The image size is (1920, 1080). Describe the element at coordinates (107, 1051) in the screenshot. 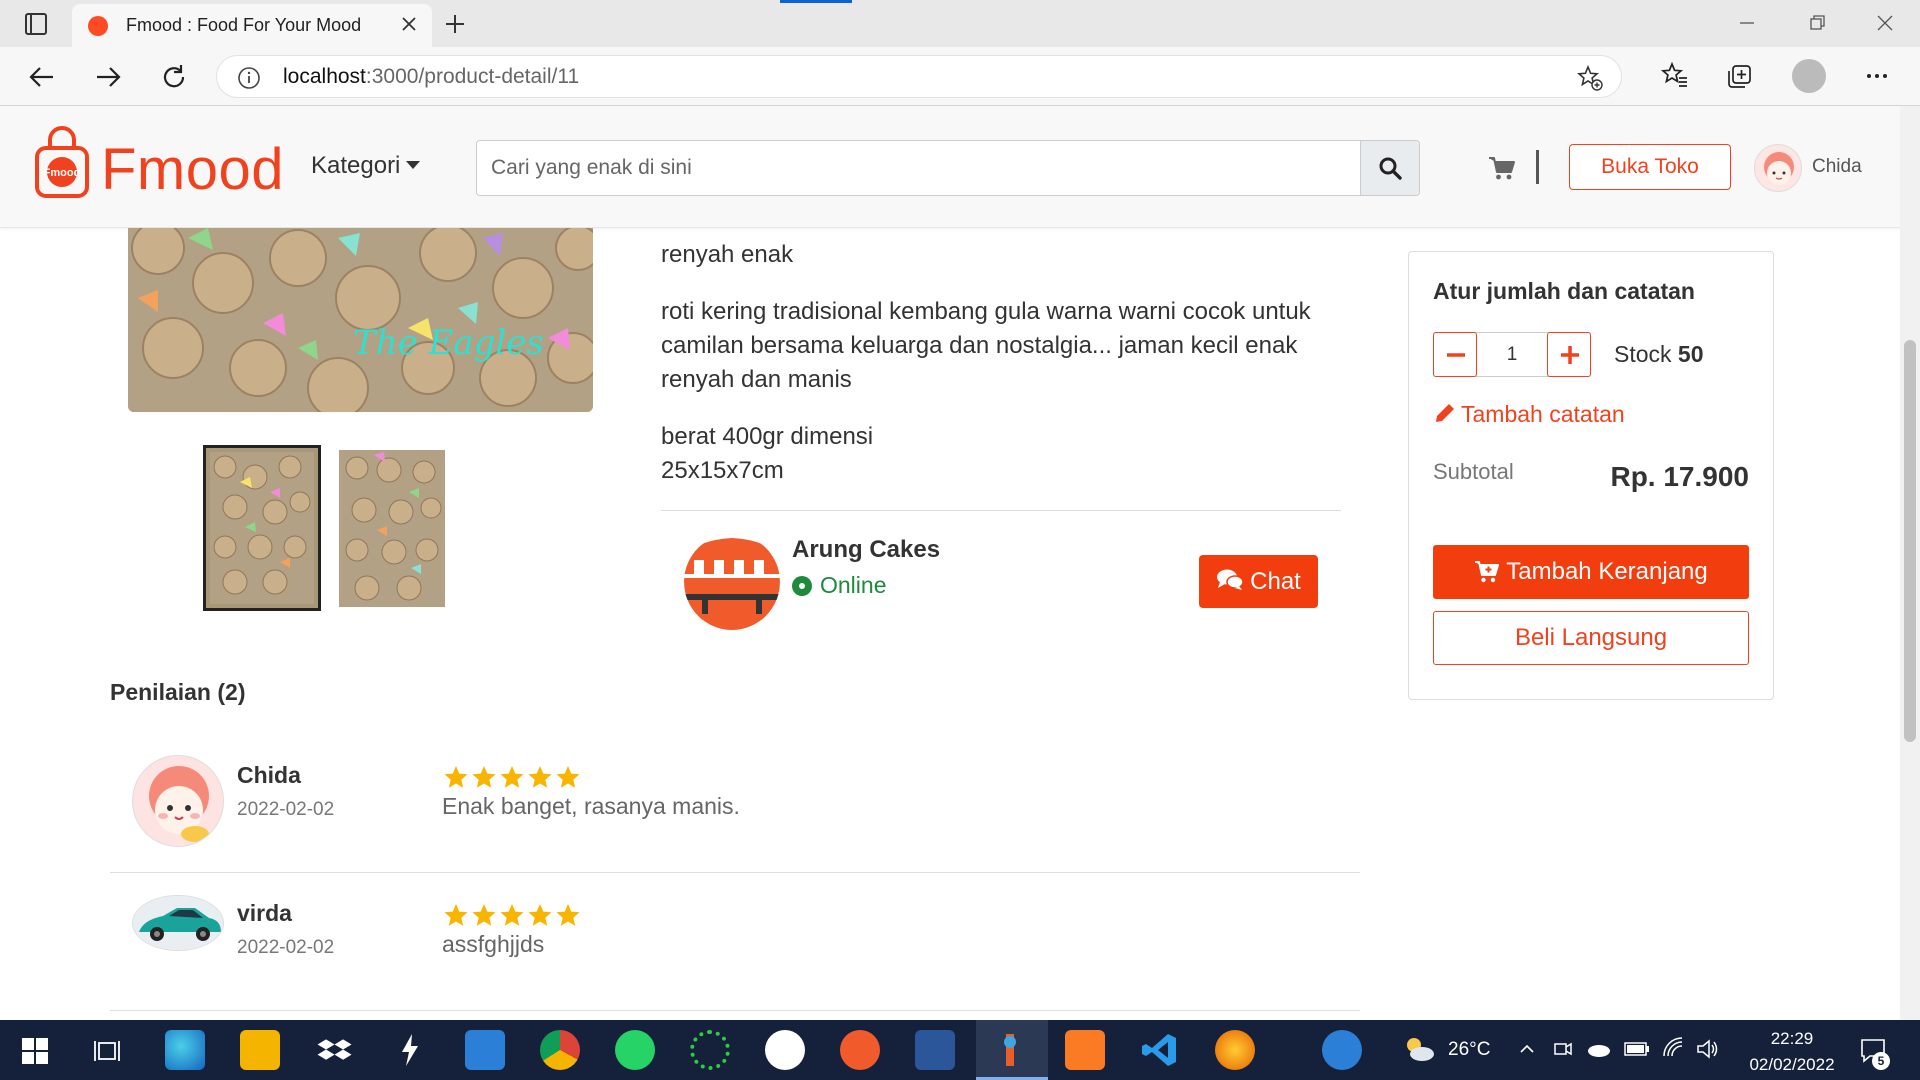

I see `task-view-icon` at that location.